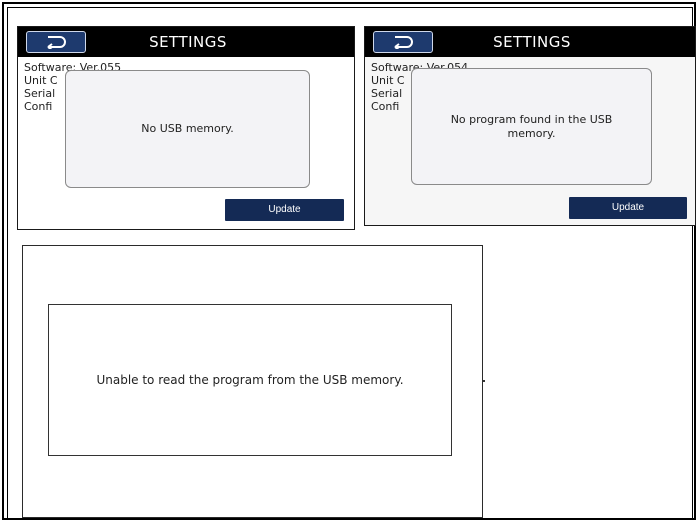 This screenshot has width=700, height=523. I want to click on message-dialog: No program found in the USB memory., so click(531, 126).